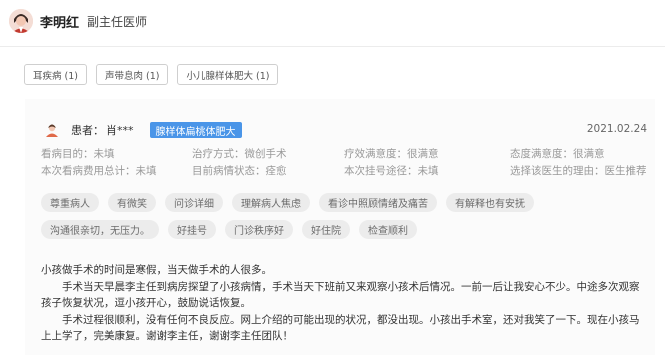  I want to click on total-cost: 本次看病费用总计：未填, so click(99, 171).